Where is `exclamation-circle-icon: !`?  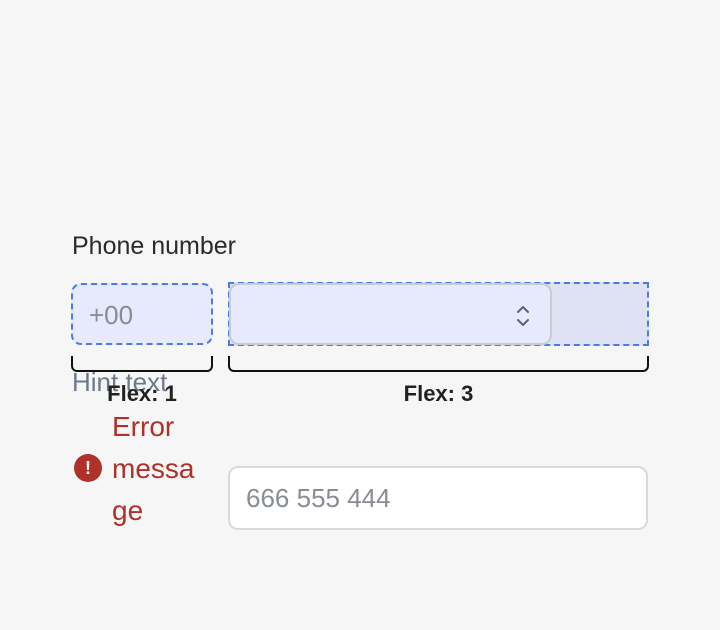 exclamation-circle-icon: ! is located at coordinates (88, 468).